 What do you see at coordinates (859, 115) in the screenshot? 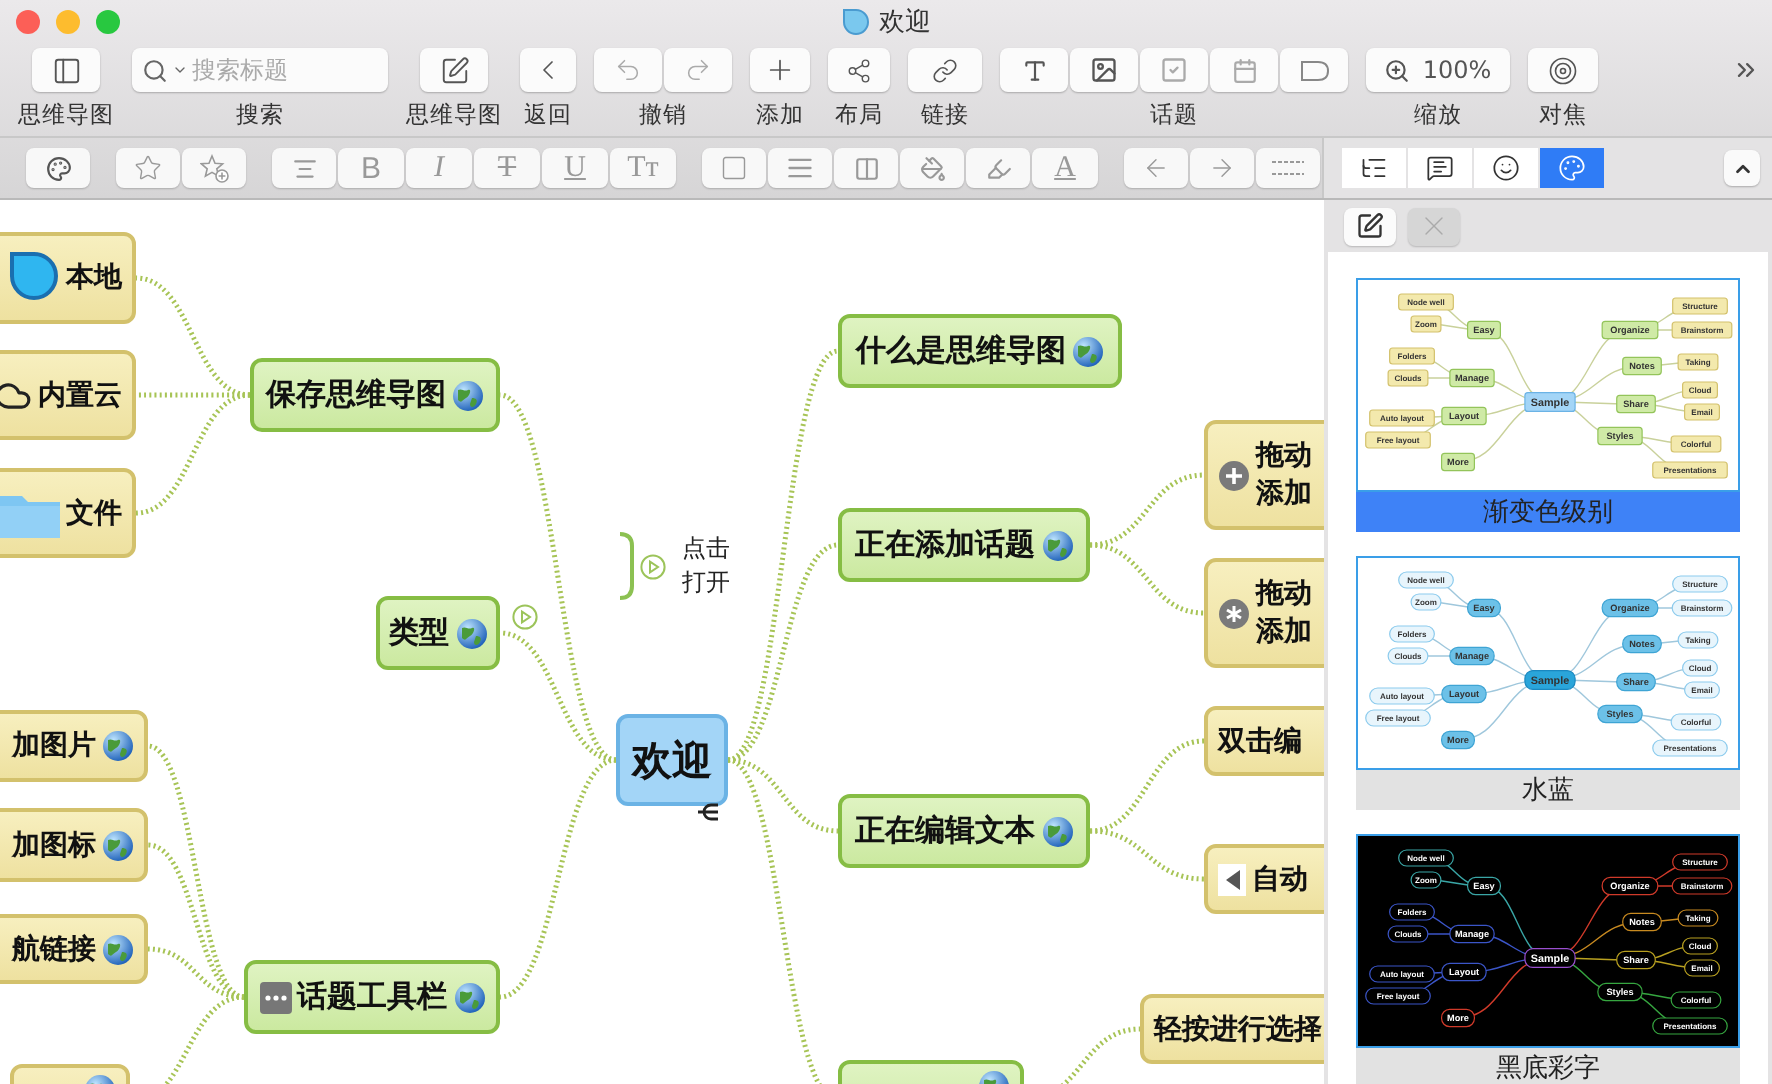
I see `toolbar-label: 布局` at bounding box center [859, 115].